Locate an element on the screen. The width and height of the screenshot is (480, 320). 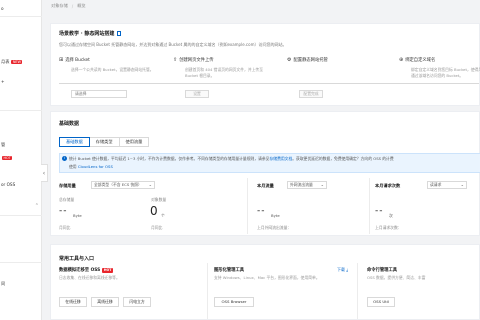
breadcrumb-item-overview: 概览 is located at coordinates (81, 5).